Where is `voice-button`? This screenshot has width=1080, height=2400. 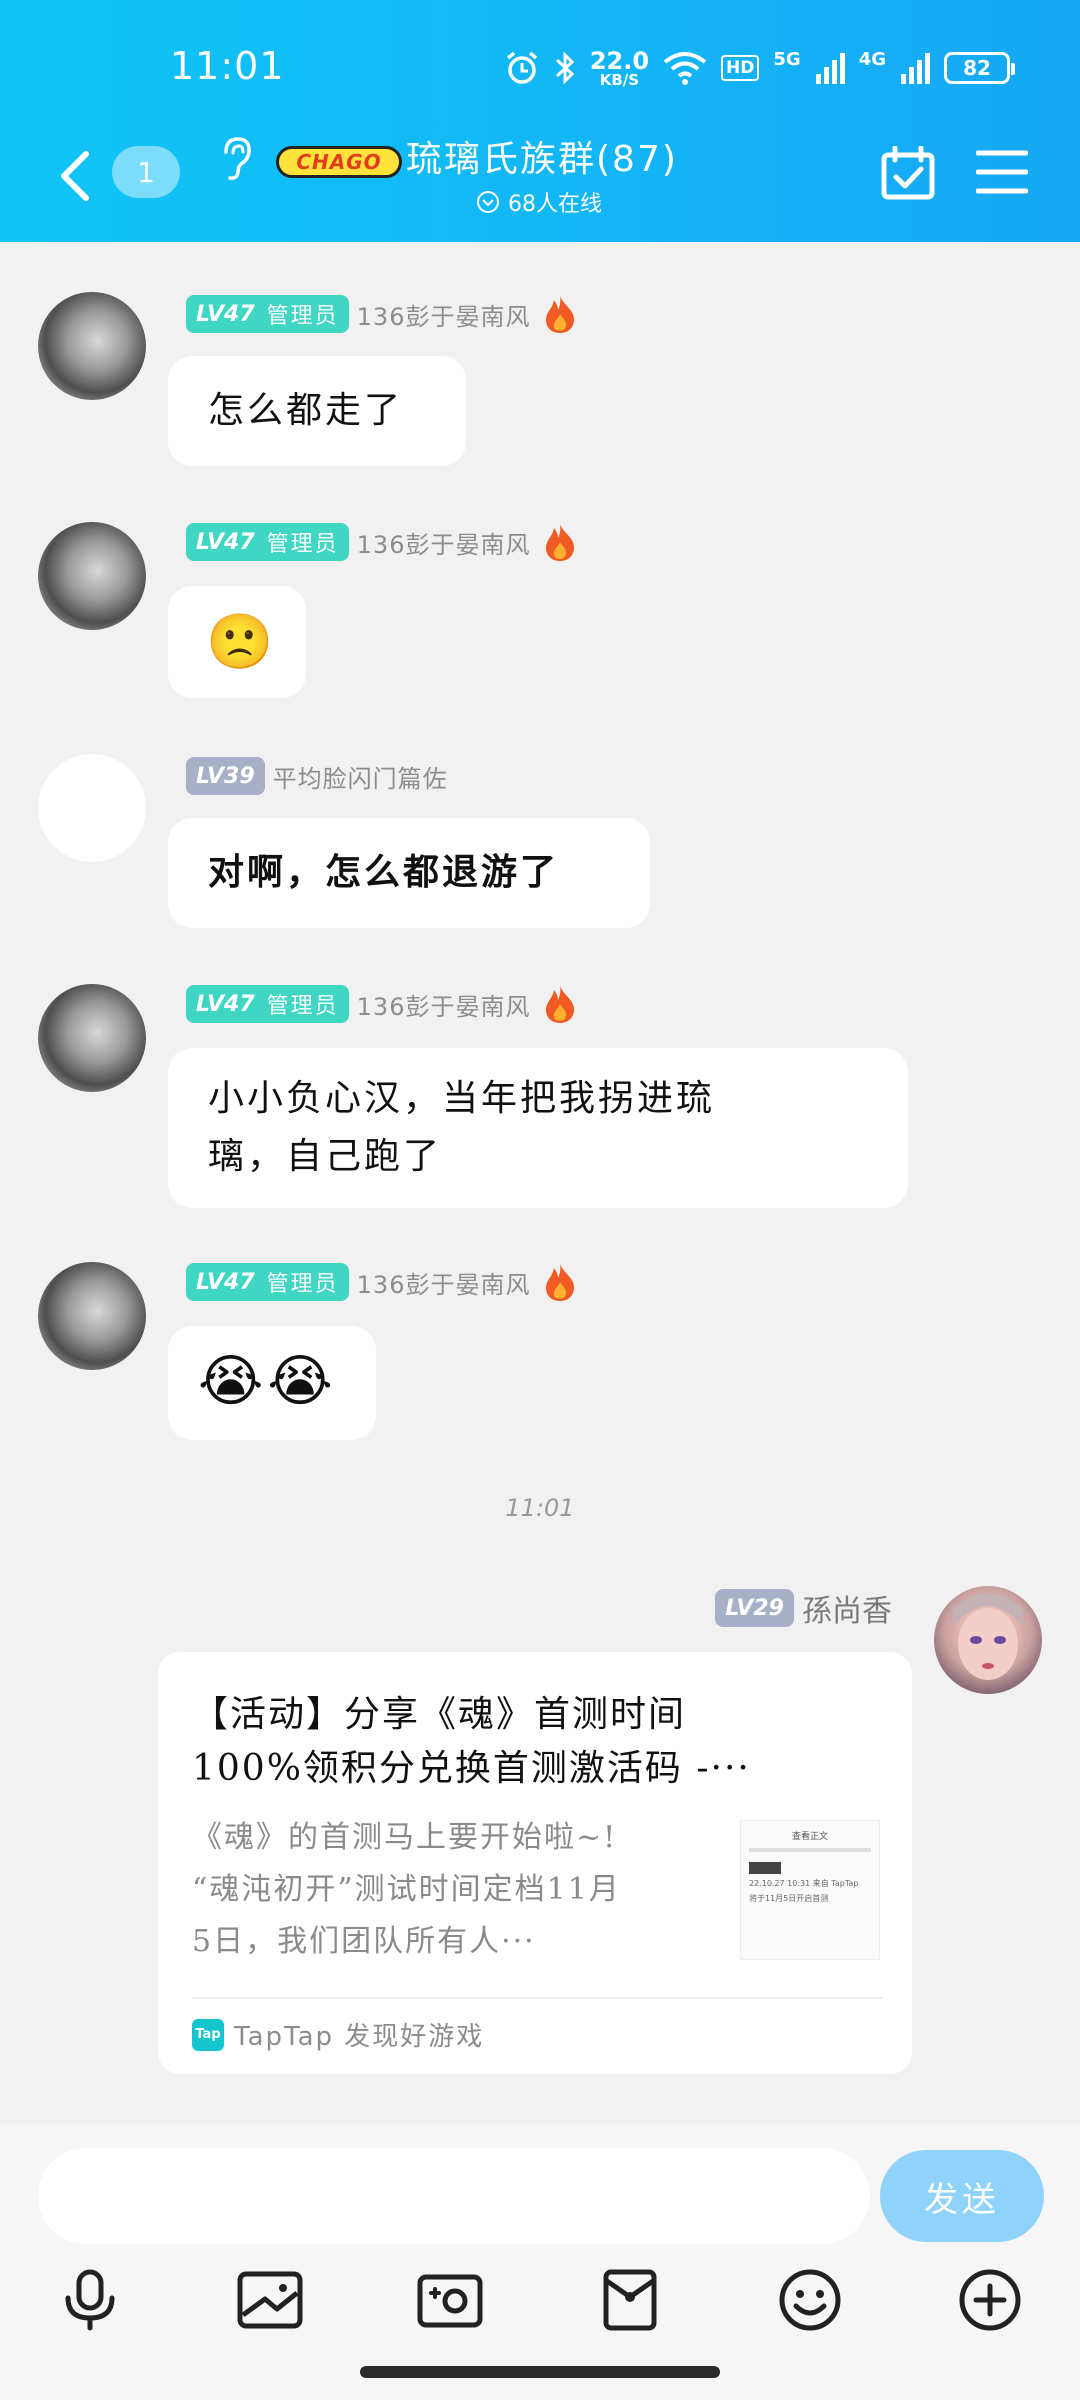 voice-button is located at coordinates (90, 2300).